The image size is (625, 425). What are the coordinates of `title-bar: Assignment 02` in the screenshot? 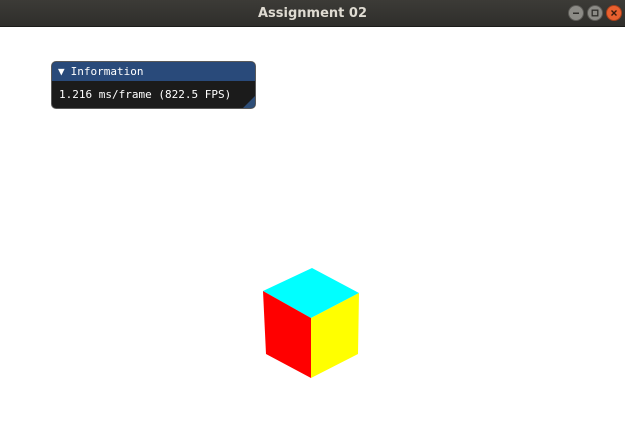 It's located at (312, 13).